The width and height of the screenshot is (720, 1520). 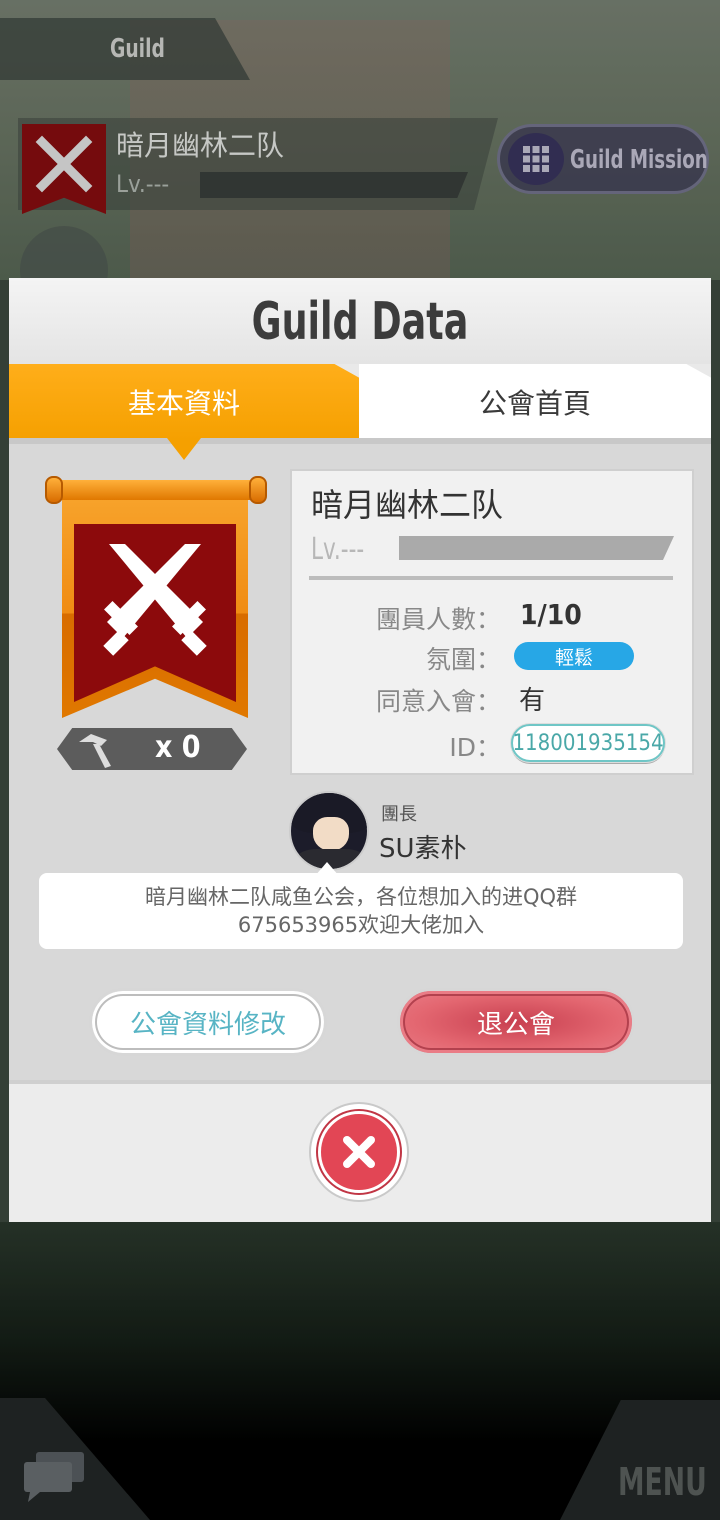 What do you see at coordinates (536, 548) in the screenshot?
I see `guild-level-bar` at bounding box center [536, 548].